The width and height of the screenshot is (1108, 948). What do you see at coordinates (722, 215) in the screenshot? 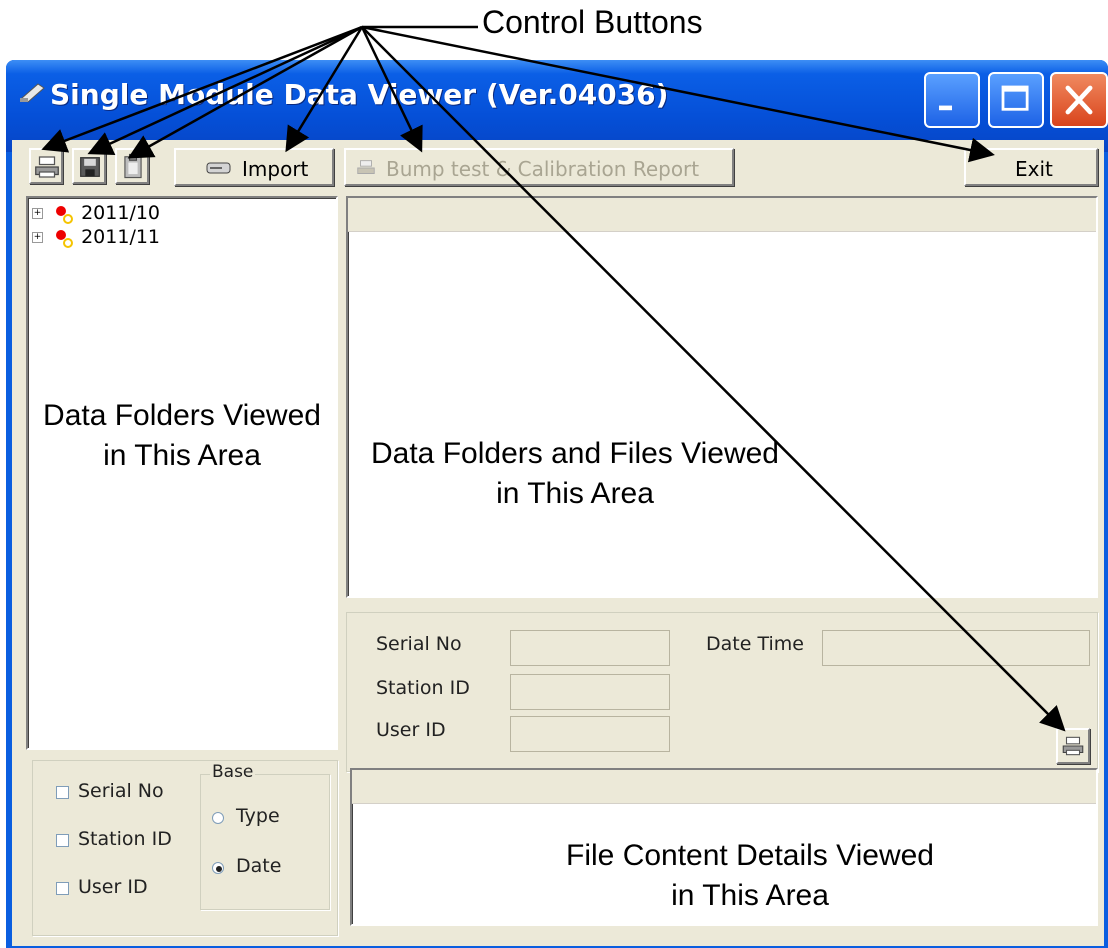
I see `file-list-header` at bounding box center [722, 215].